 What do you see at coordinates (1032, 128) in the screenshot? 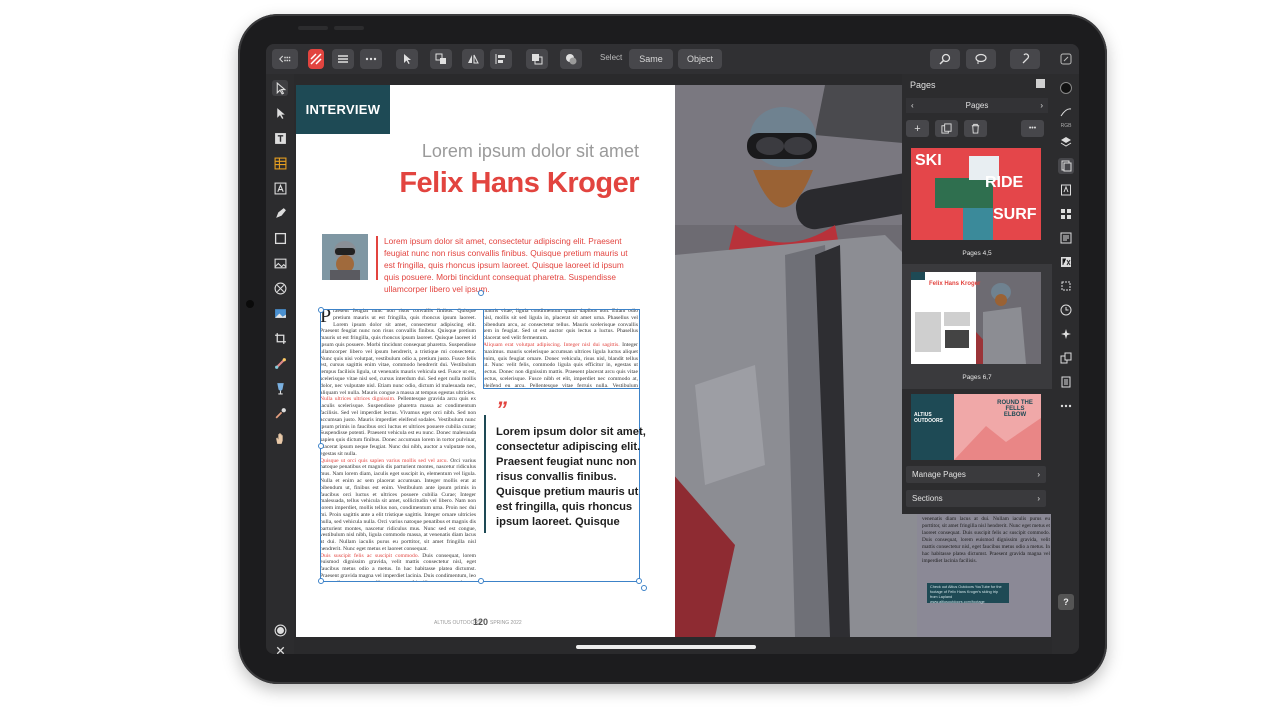
I see `page-options-button: •••` at bounding box center [1032, 128].